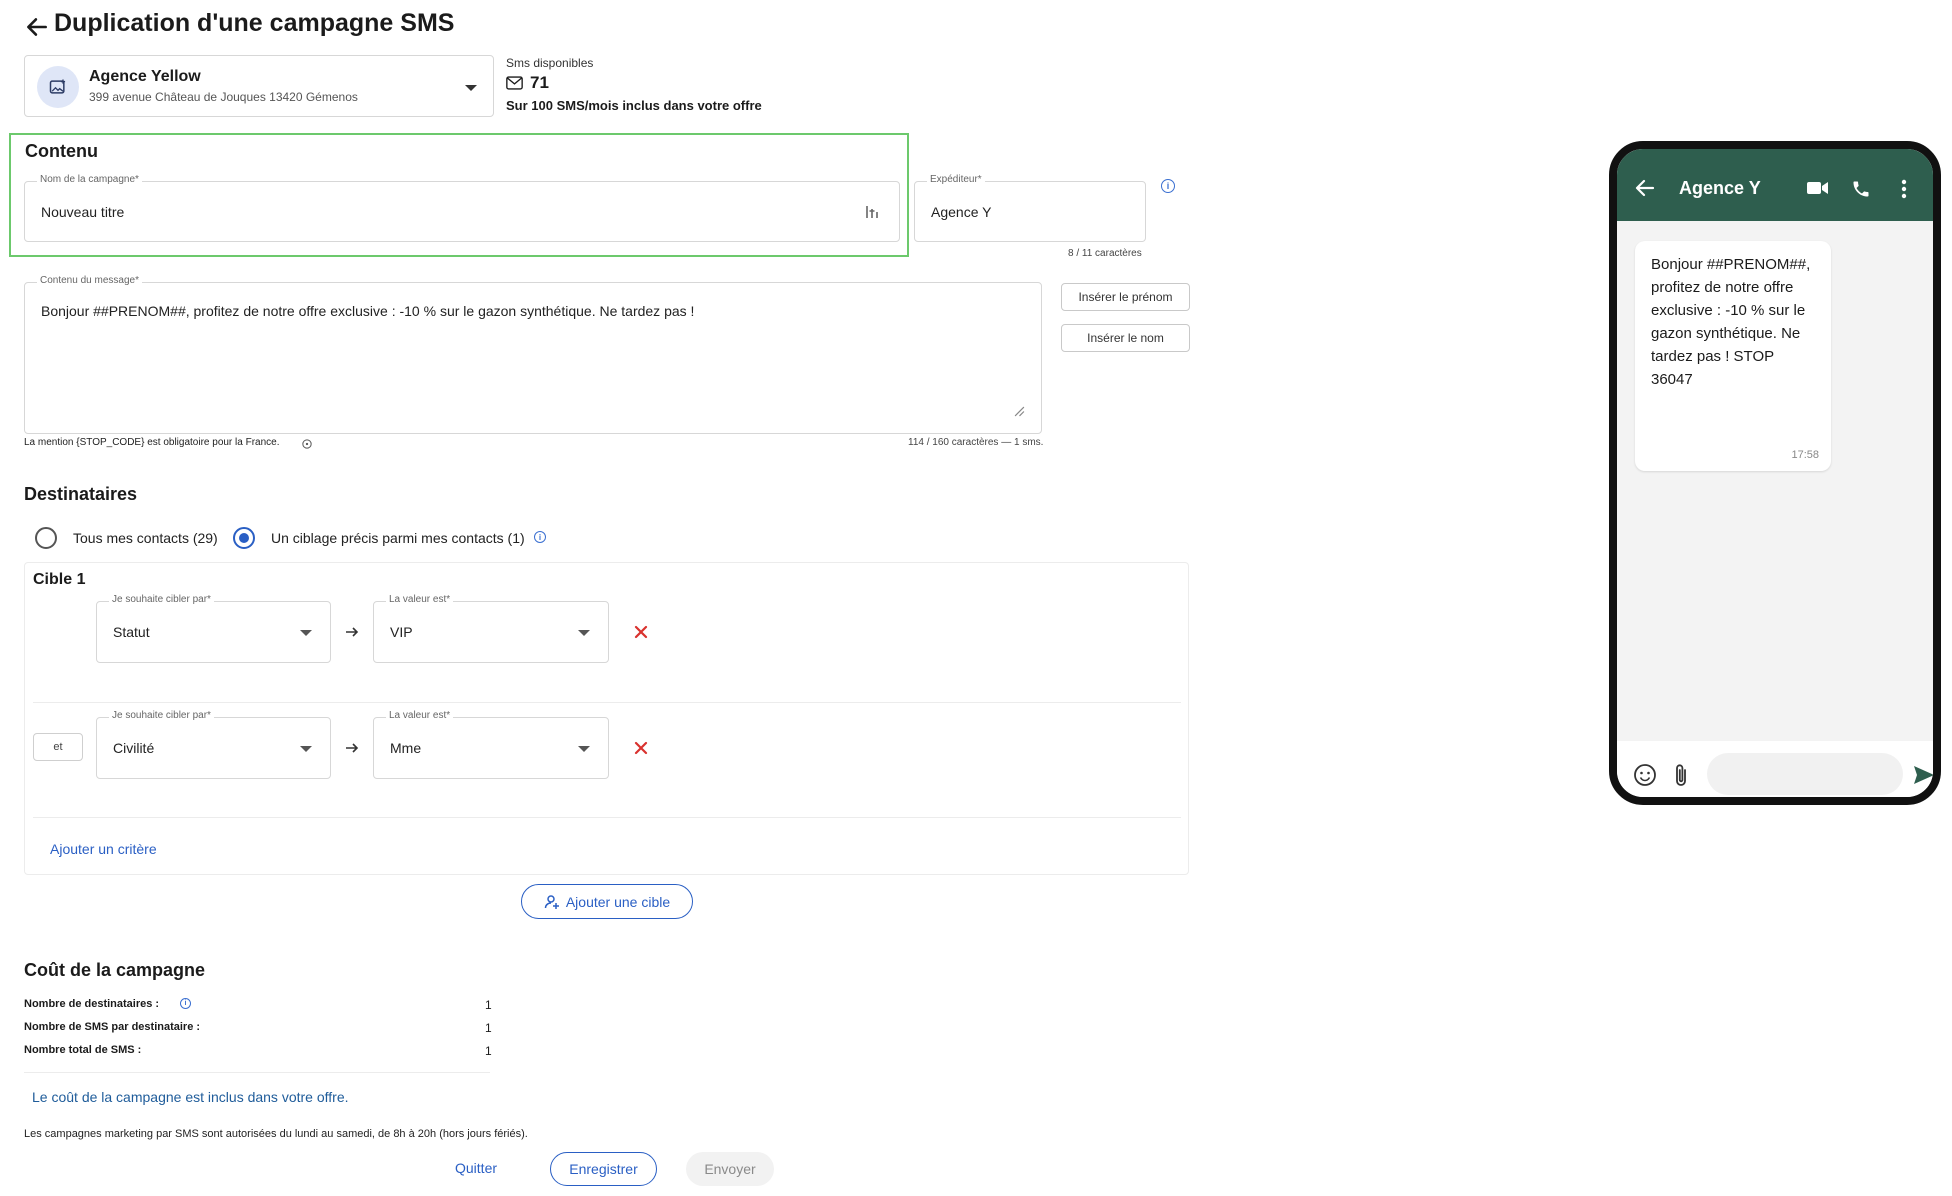 The width and height of the screenshot is (1952, 1196). What do you see at coordinates (491, 628) in the screenshot?
I see `criterion-1-value-select: La valeur est* VIP` at bounding box center [491, 628].